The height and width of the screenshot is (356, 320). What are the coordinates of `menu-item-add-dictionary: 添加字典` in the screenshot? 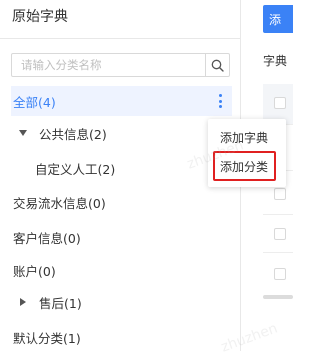 It's located at (247, 137).